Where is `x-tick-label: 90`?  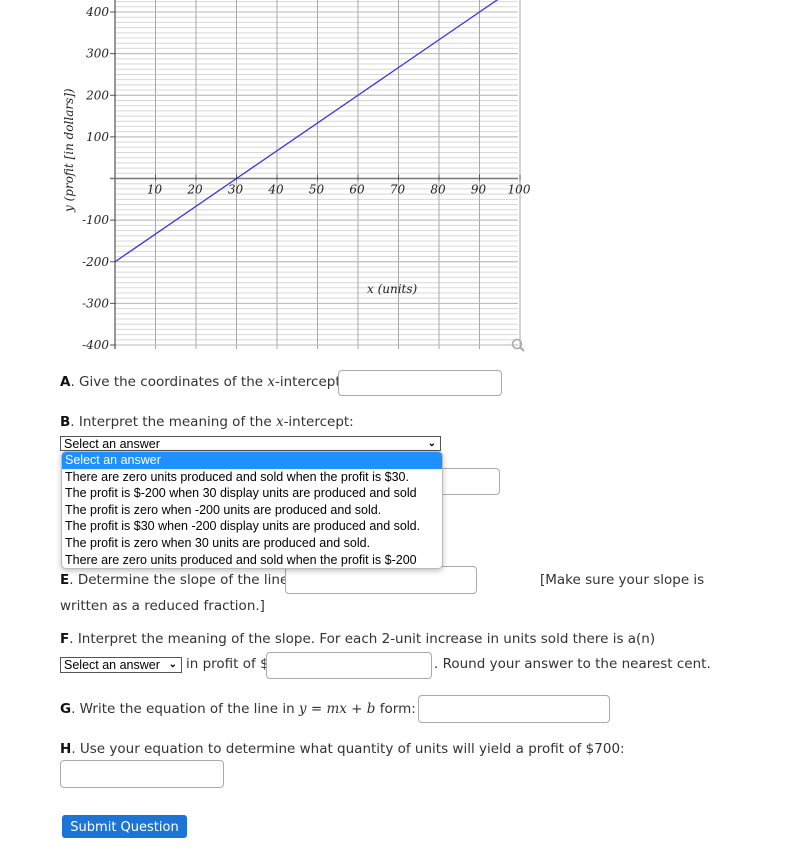 x-tick-label: 90 is located at coordinates (479, 190).